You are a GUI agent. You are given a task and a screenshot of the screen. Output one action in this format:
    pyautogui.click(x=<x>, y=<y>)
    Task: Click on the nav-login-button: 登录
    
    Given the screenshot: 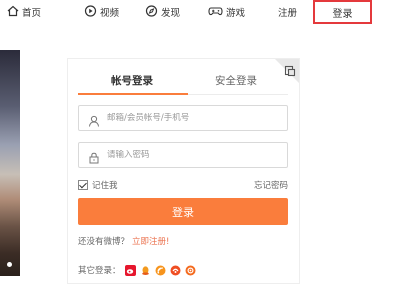 What is the action you would take?
    pyautogui.click(x=342, y=12)
    